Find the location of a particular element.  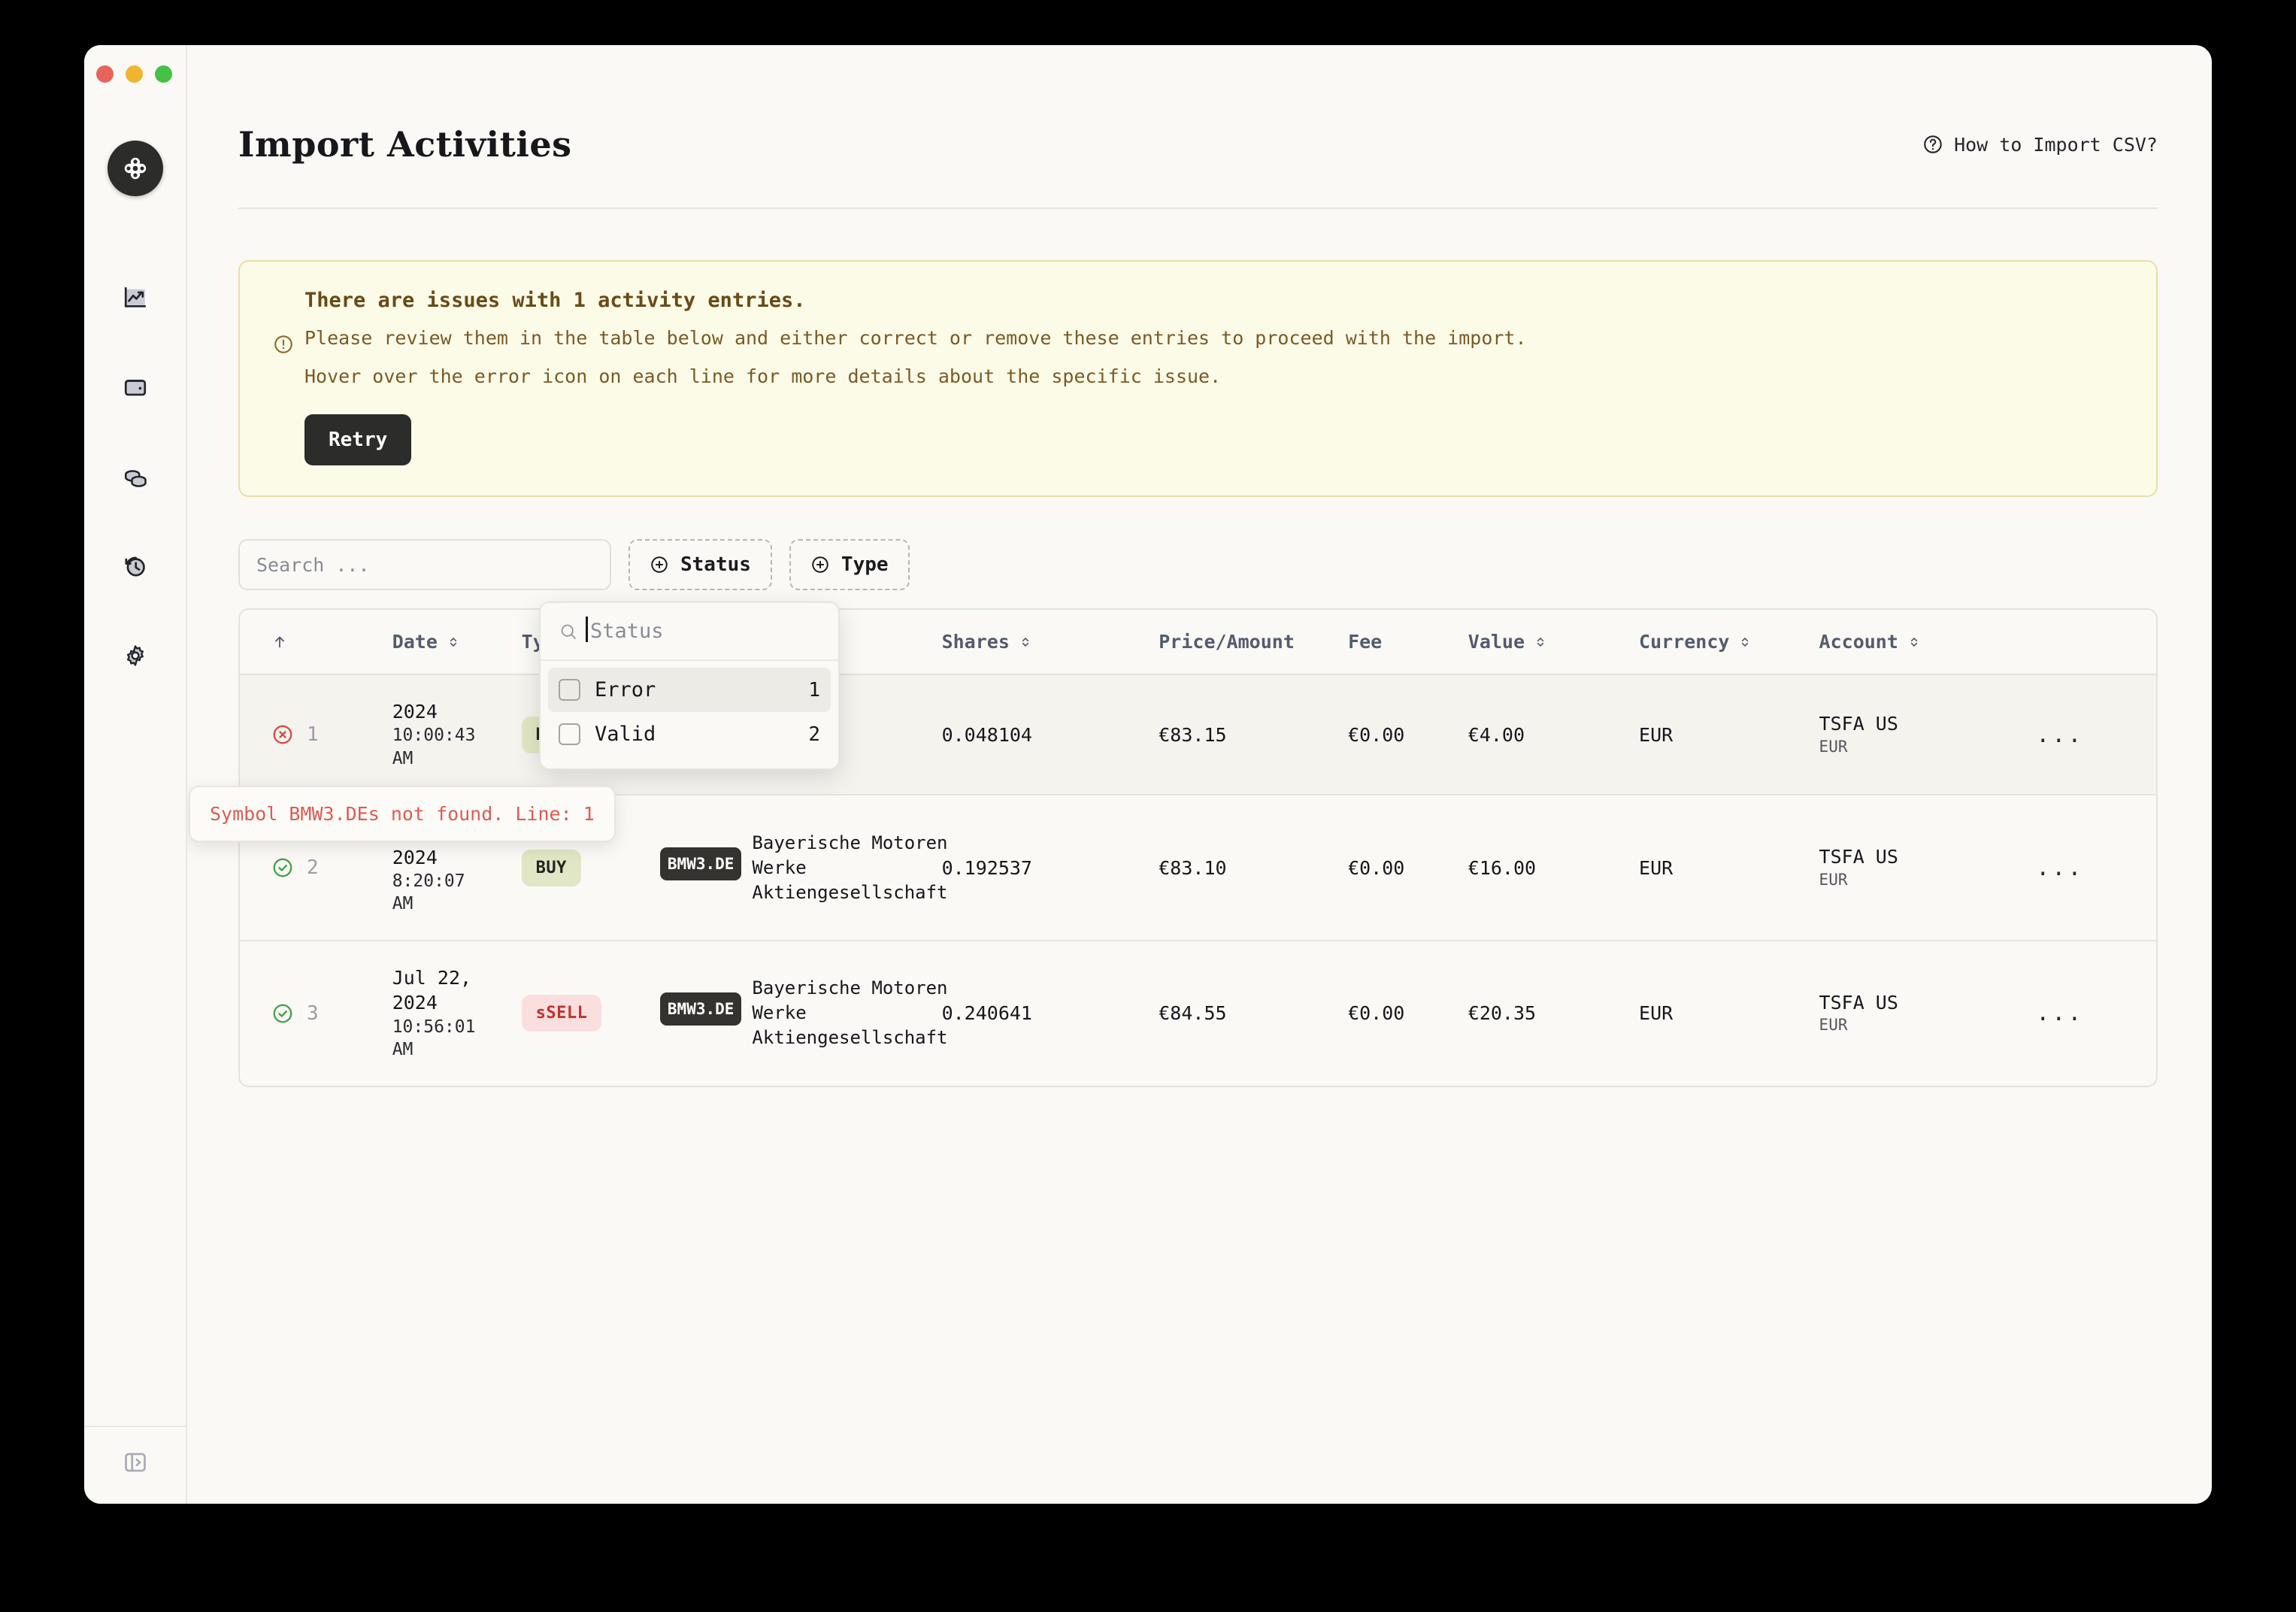

filter-bar: Status Type Status is located at coordinates (1198, 654).